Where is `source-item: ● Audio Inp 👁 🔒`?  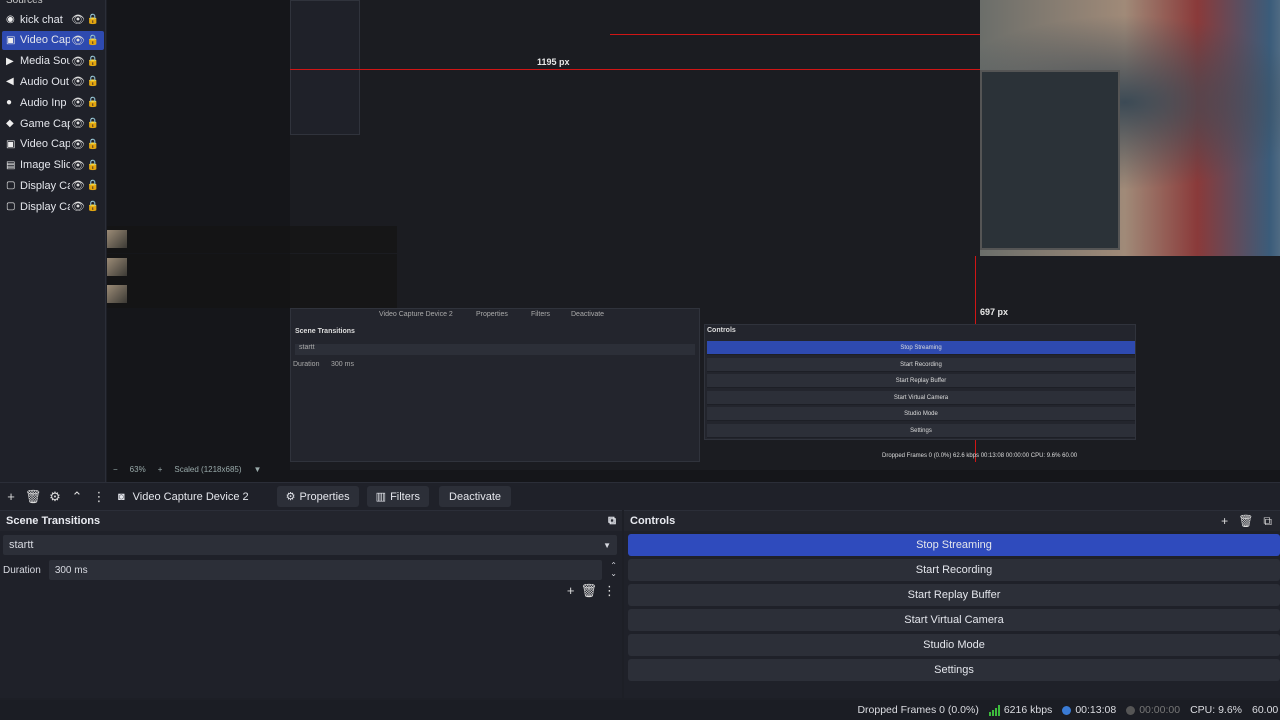
source-item: ● Audio Inp 👁 🔒 is located at coordinates (53, 102).